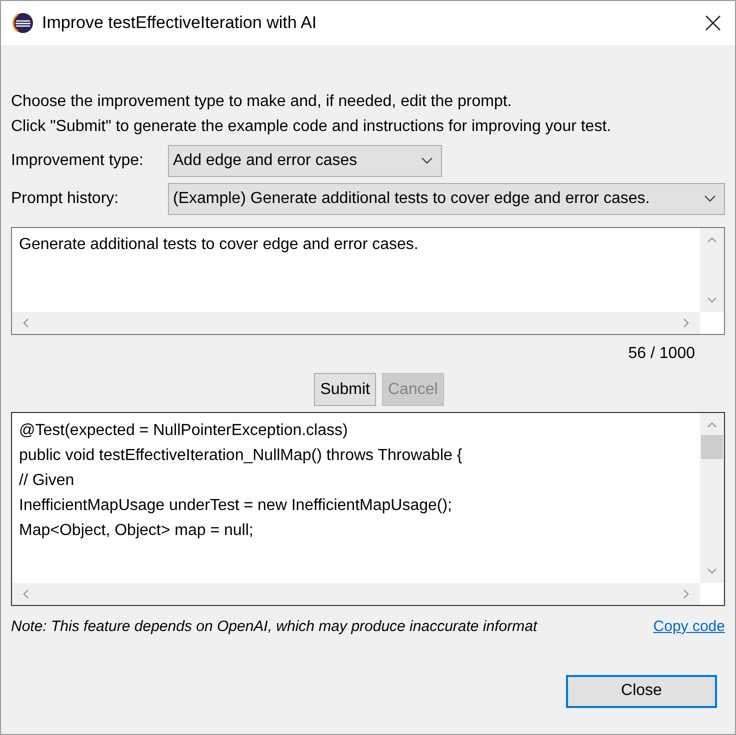 This screenshot has height=735, width=736. Describe the element at coordinates (446, 199) in the screenshot. I see `prompt-history-dropdown: (Example) Generate additional tests to cover edge and error cases.` at that location.